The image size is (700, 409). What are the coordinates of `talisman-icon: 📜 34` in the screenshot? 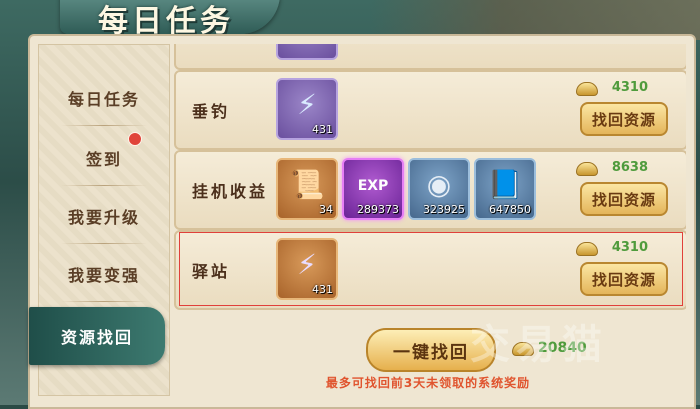 It's located at (307, 189).